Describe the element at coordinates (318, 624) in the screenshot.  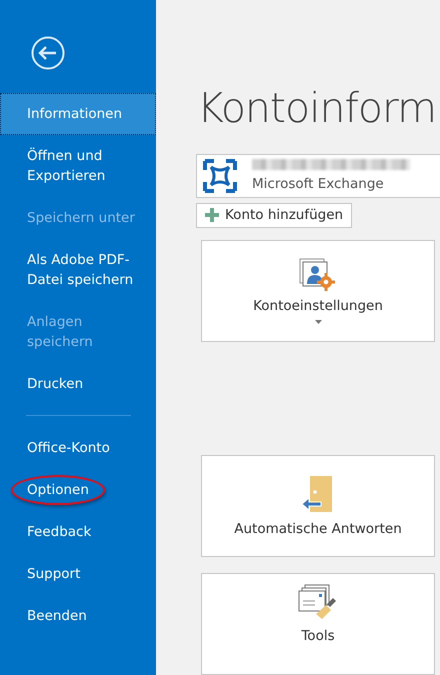
I see `action-card: Tools` at that location.